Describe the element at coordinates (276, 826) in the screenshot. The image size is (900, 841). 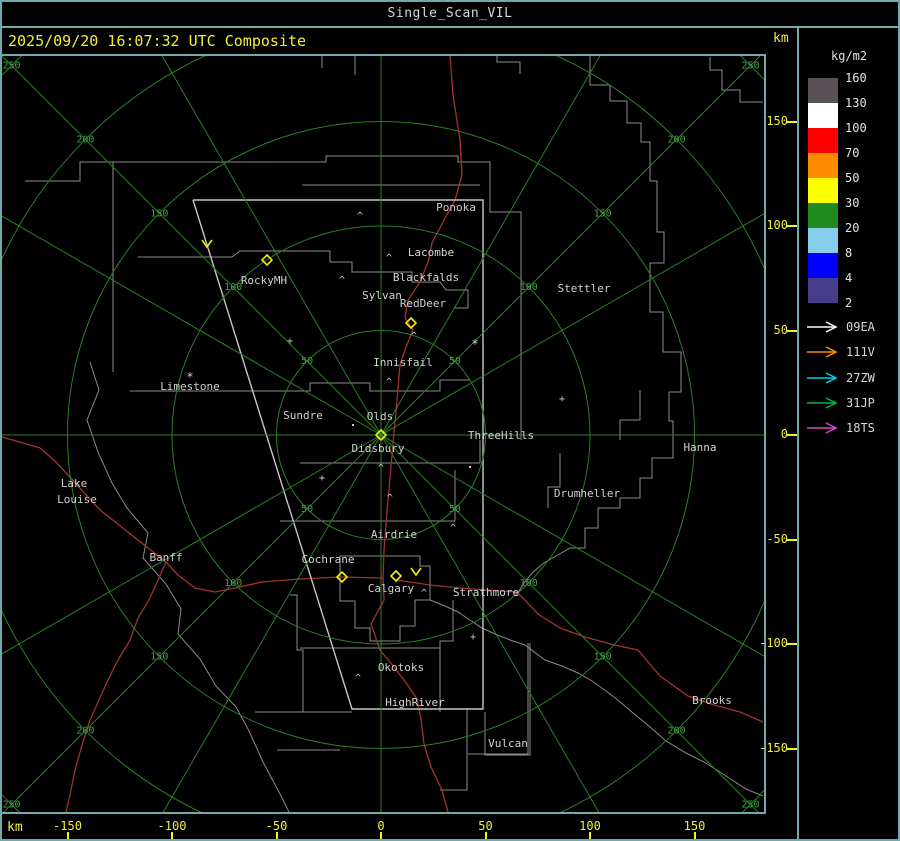
I see `bottom-axis-label: -50` at that location.